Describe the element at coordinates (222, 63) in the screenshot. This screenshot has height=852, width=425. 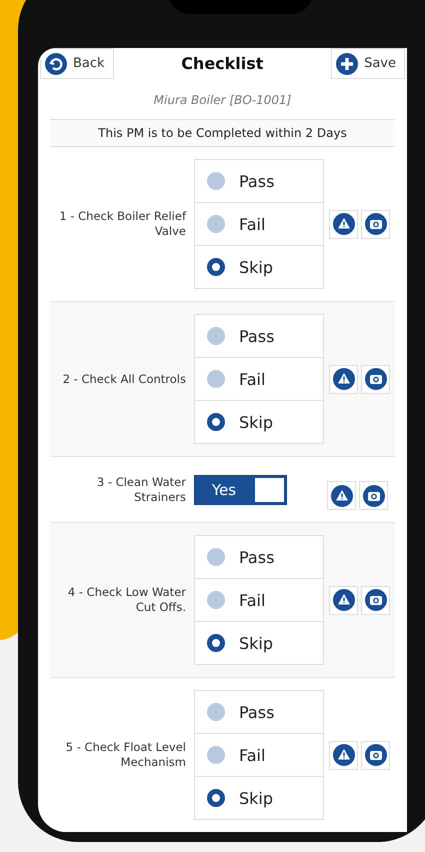
I see `page-title: Checklist` at that location.